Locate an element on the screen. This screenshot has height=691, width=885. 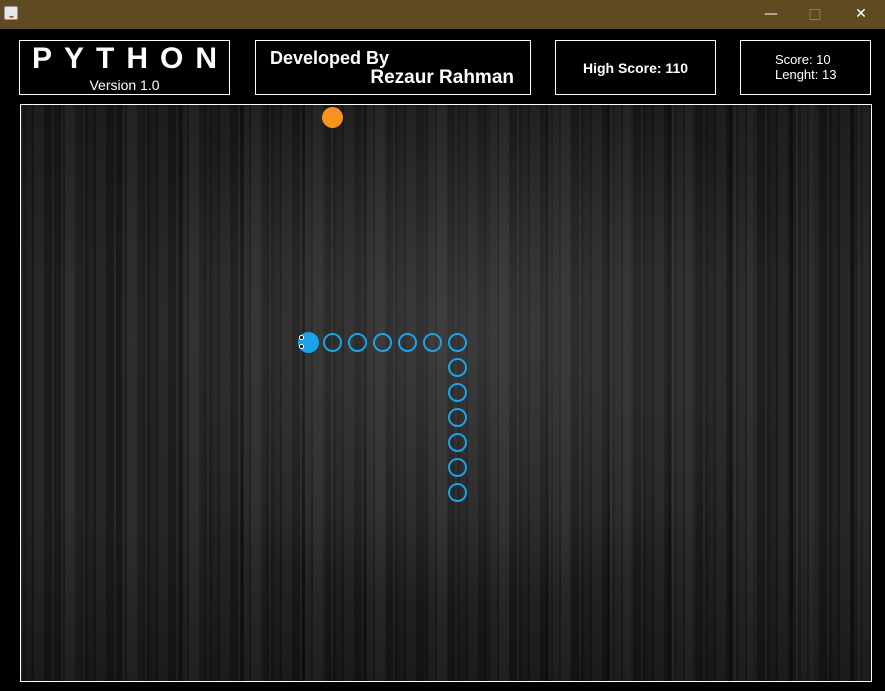
food-pellet is located at coordinates (332, 117).